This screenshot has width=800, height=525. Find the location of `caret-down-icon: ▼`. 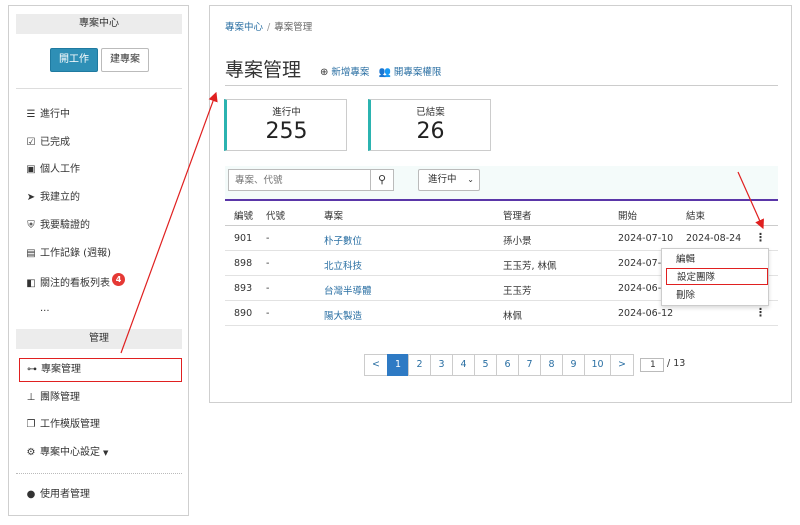

caret-down-icon: ▼ is located at coordinates (106, 453).